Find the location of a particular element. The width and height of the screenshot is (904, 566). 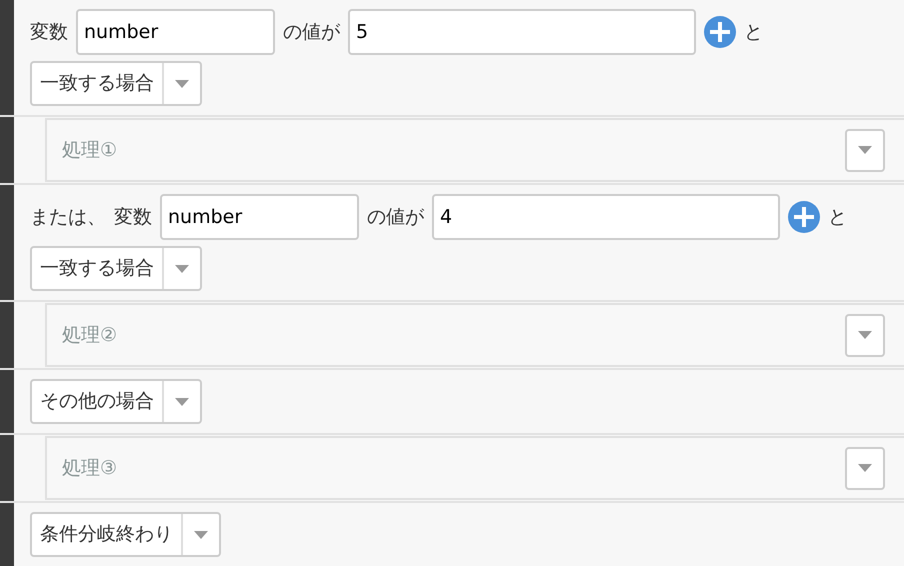

slot-label: 処理③ is located at coordinates (90, 468).